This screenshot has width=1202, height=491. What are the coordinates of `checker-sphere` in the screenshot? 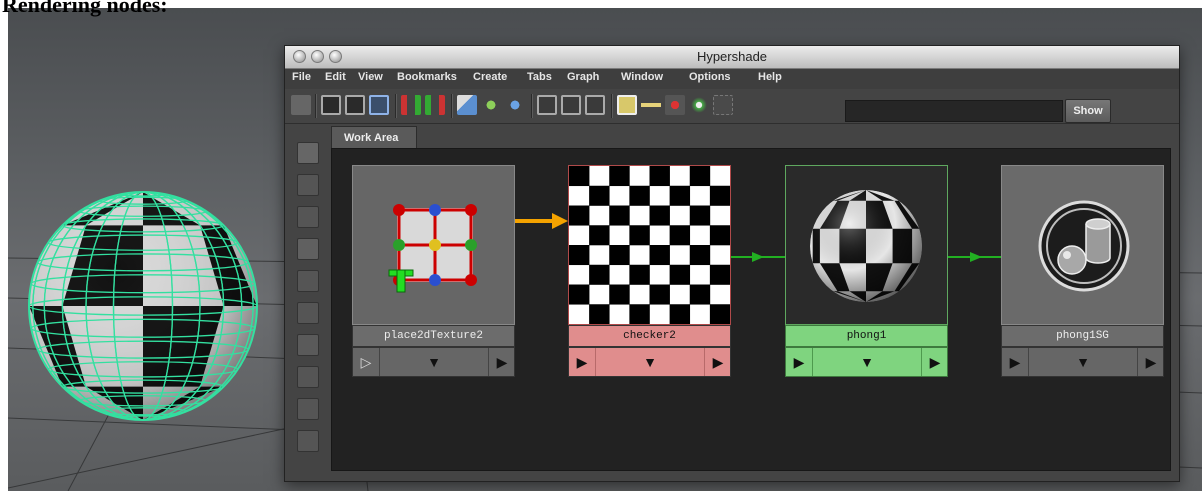 It's located at (866, 246).